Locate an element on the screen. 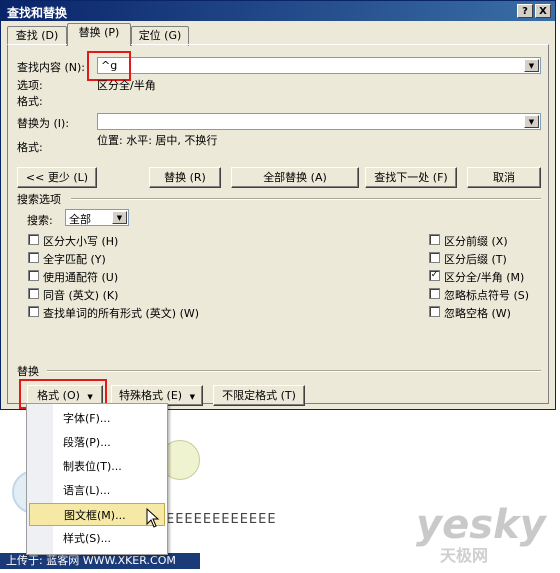 Image resolution: width=560 pixels, height=573 pixels. find-label: 查找内容 (N): is located at coordinates (51, 67).